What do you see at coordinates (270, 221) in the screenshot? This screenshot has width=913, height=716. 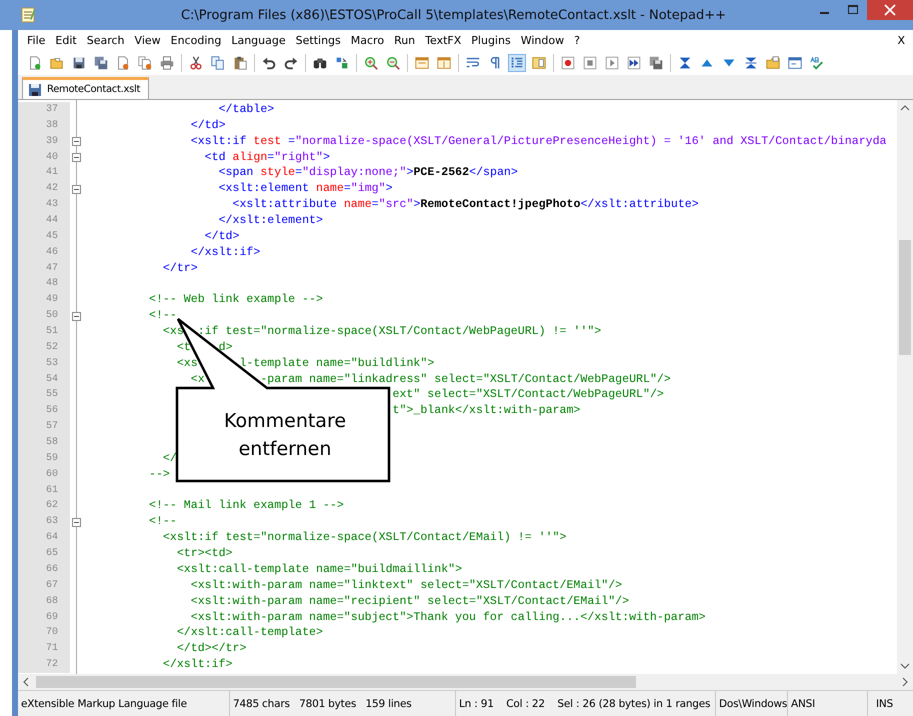 I see `code-text: </xslt:element>` at bounding box center [270, 221].